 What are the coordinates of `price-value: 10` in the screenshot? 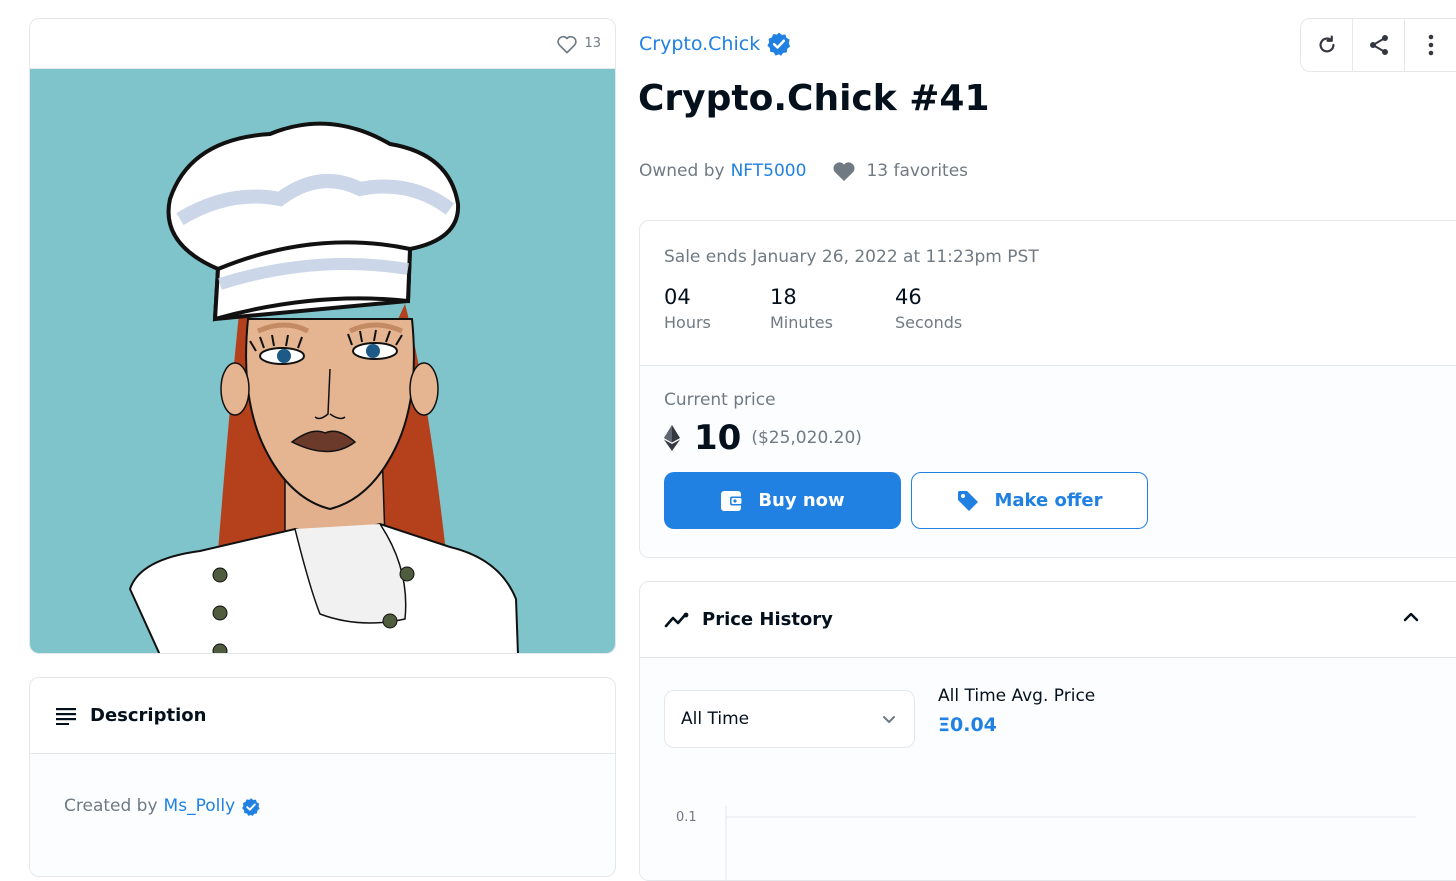 It's located at (718, 438).